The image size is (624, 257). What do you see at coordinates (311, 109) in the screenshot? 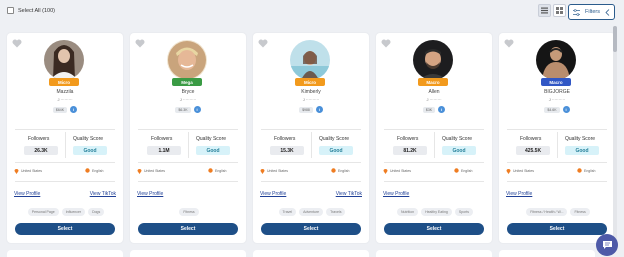
I see `rate-row: $988 i` at bounding box center [311, 109].